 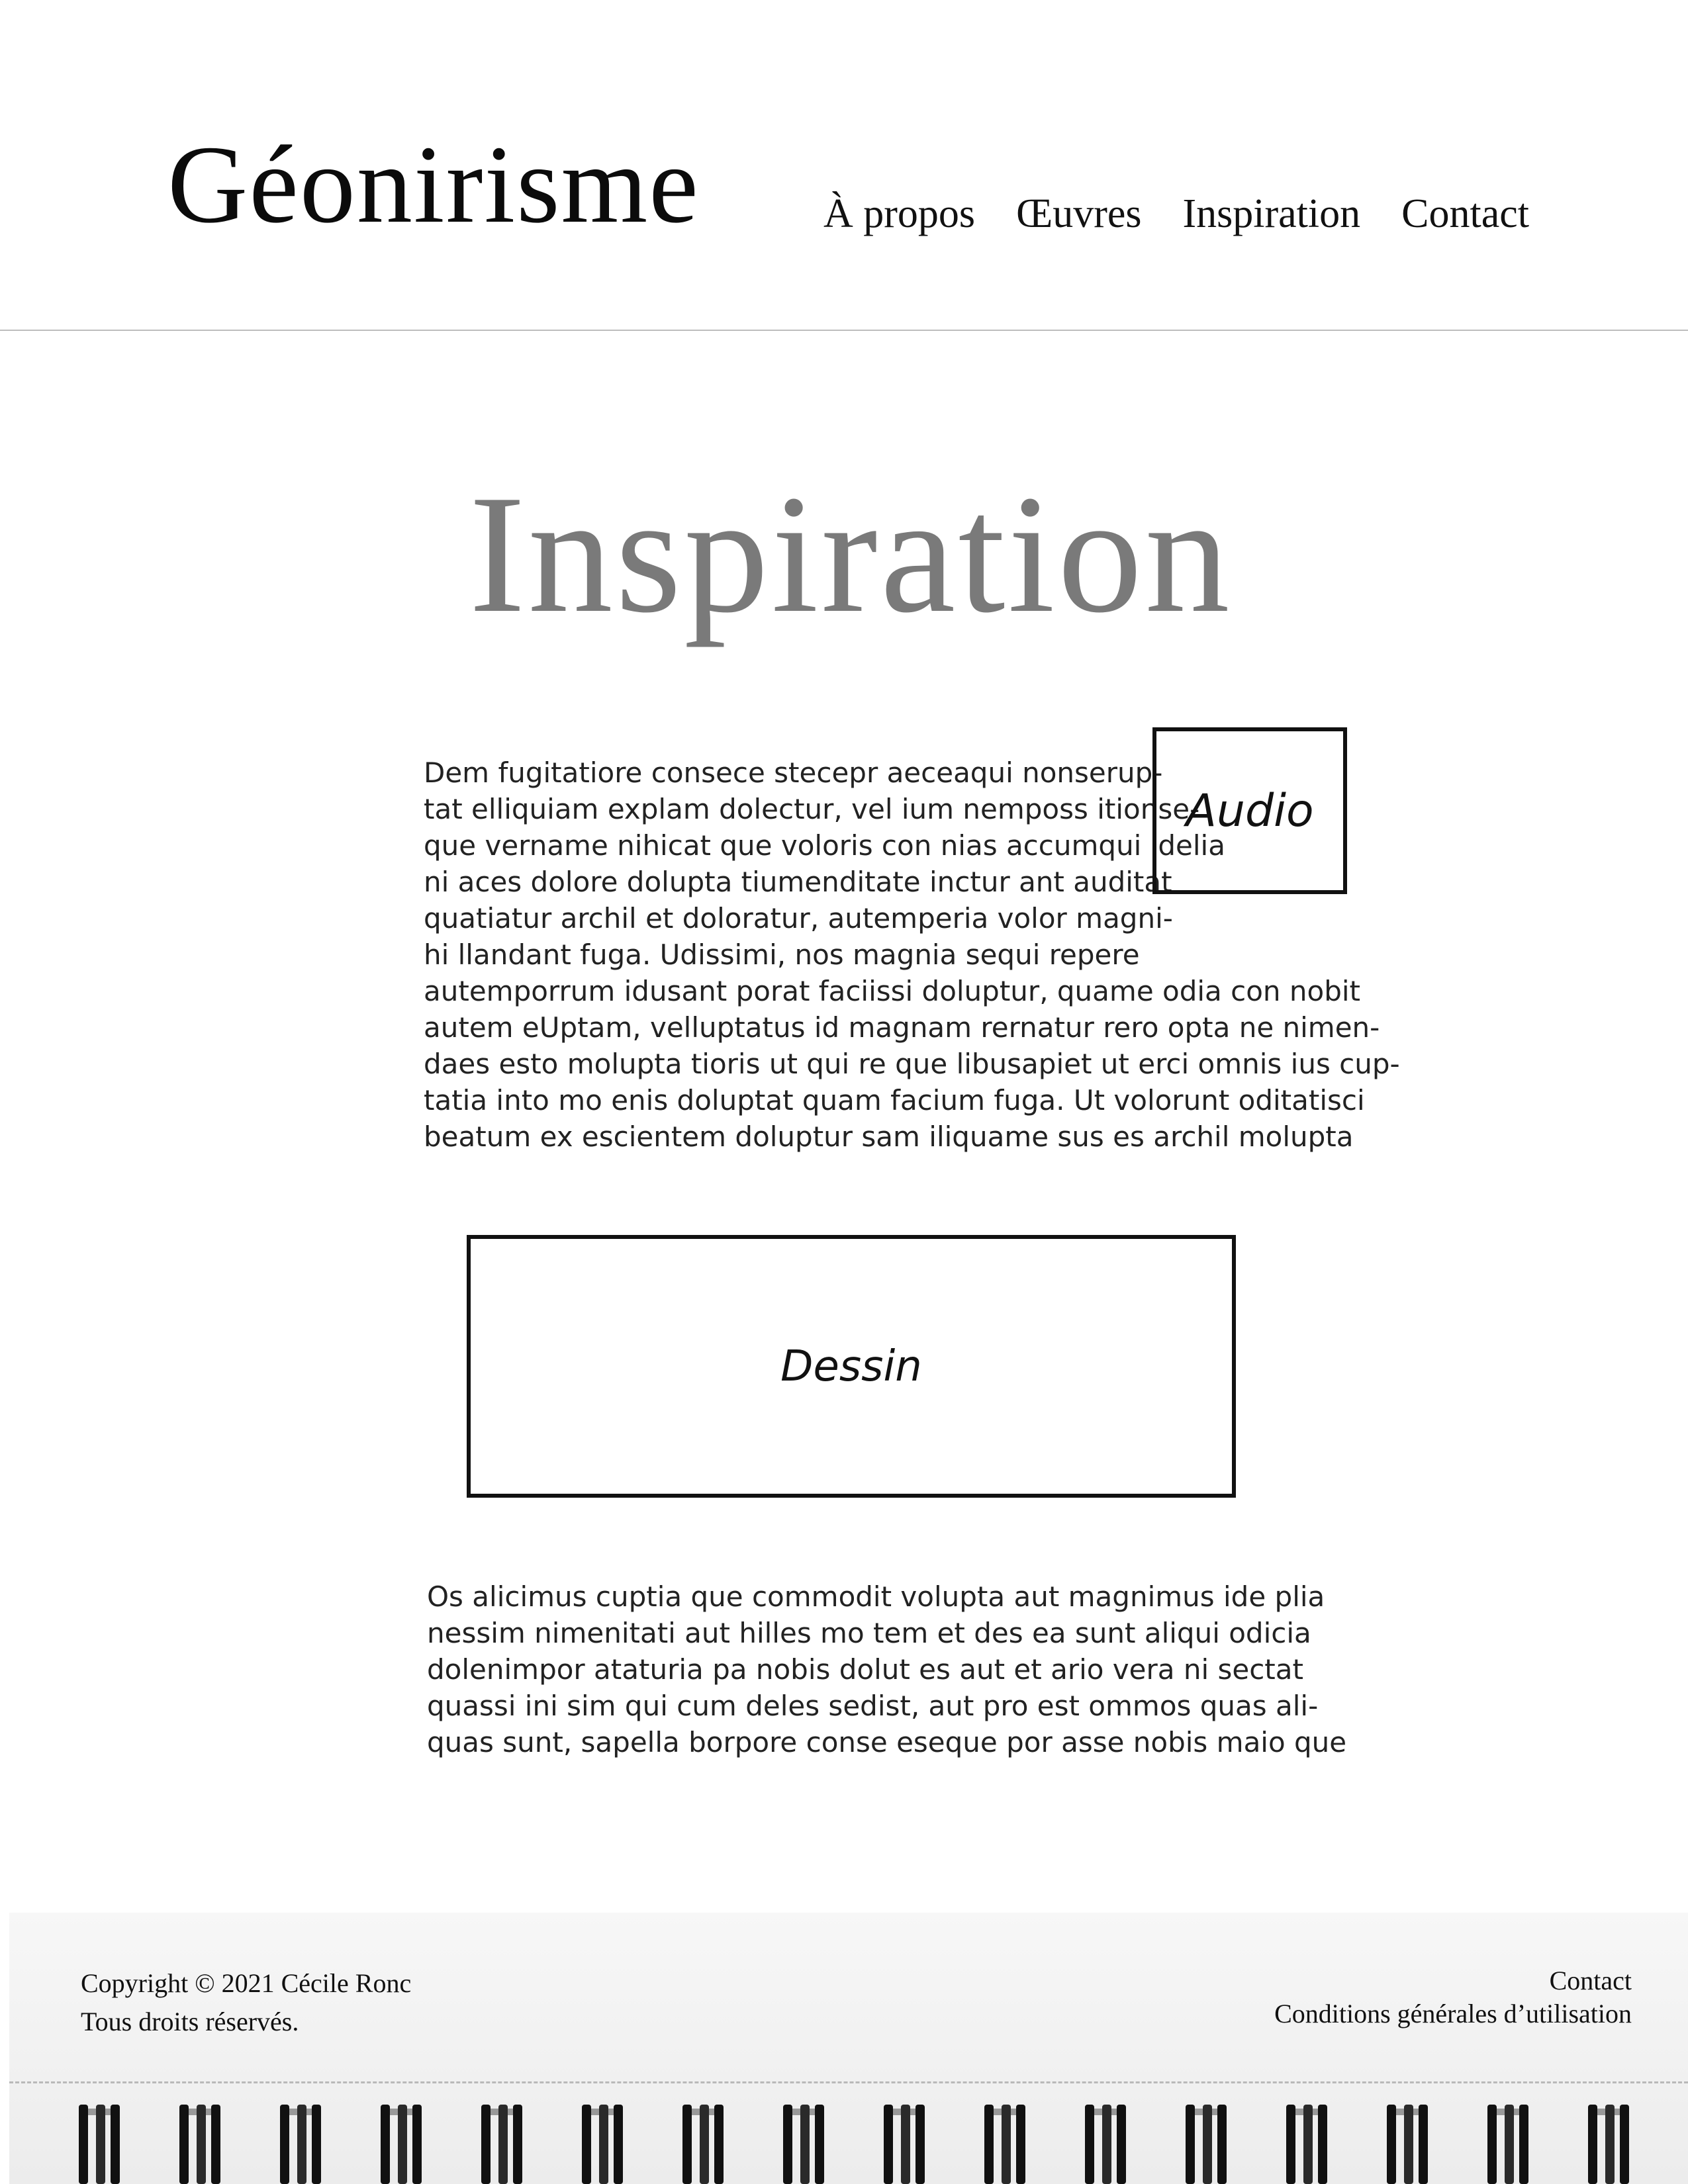 What do you see at coordinates (246, 1983) in the screenshot?
I see `copyright-text: Copyright © 2021 Cécile Ronc` at bounding box center [246, 1983].